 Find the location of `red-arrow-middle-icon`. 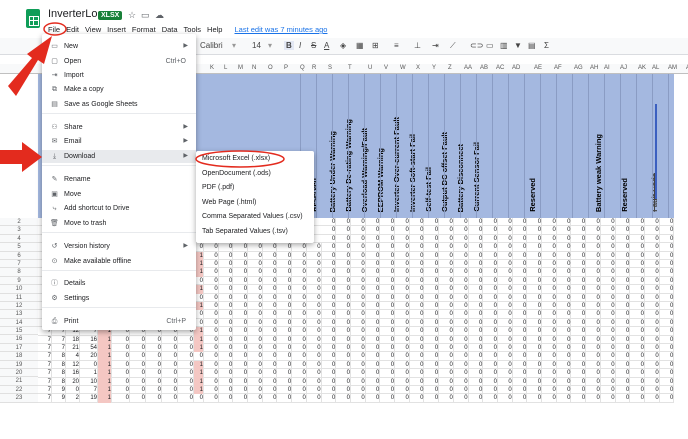

red-arrow-middle-icon is located at coordinates (21, 157).